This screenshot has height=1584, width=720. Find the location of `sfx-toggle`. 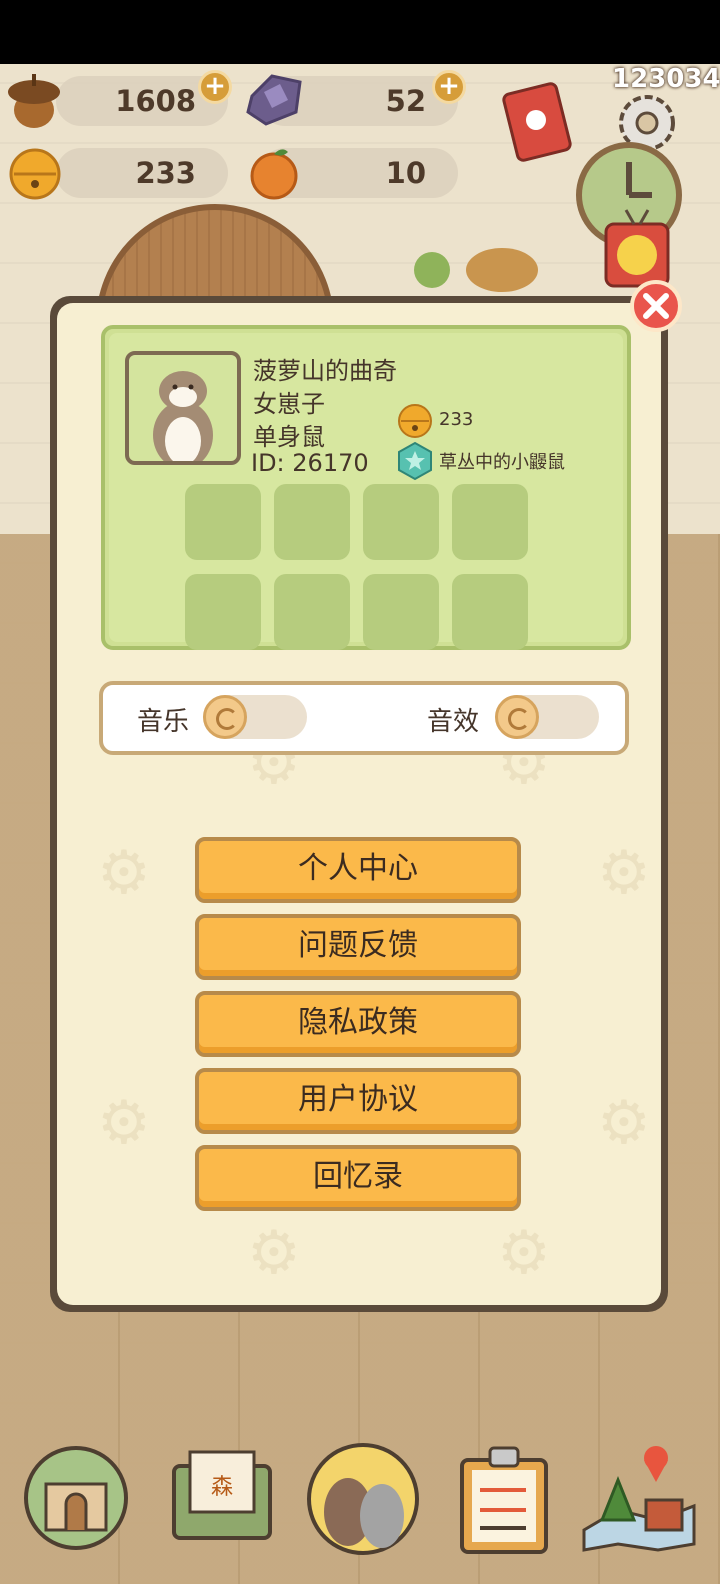

sfx-toggle is located at coordinates (547, 717).